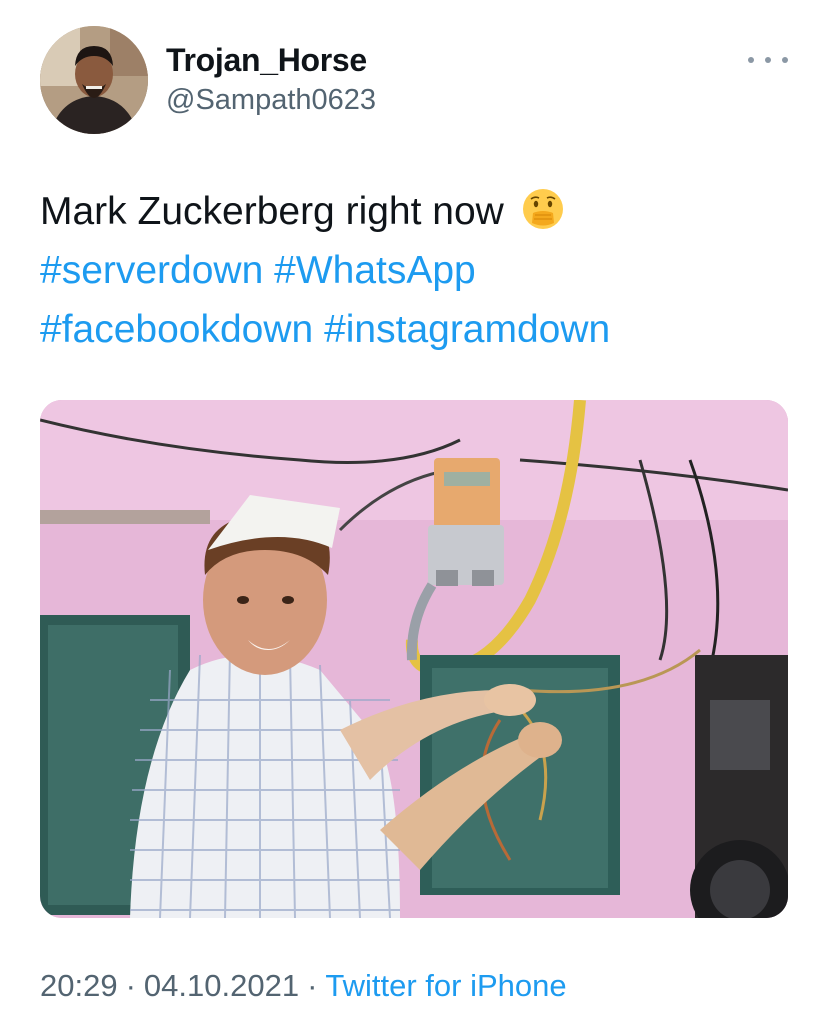 This screenshot has width=828, height=1030. I want to click on avatar-image, so click(94, 80).